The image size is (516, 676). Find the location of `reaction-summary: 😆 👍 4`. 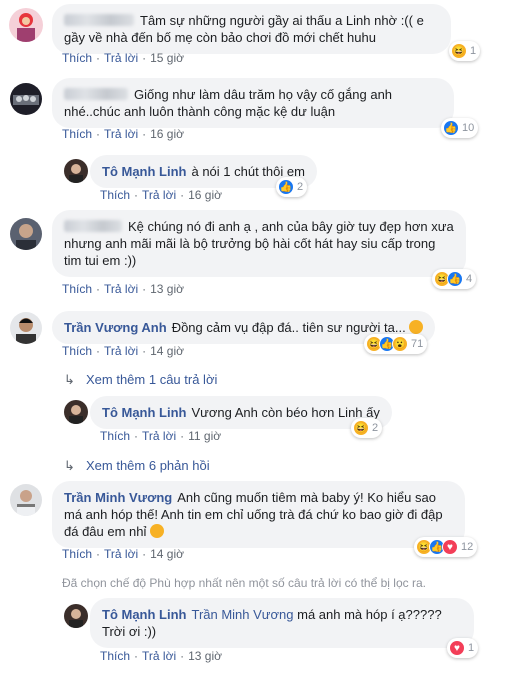

reaction-summary: 😆 👍 4 is located at coordinates (454, 279).